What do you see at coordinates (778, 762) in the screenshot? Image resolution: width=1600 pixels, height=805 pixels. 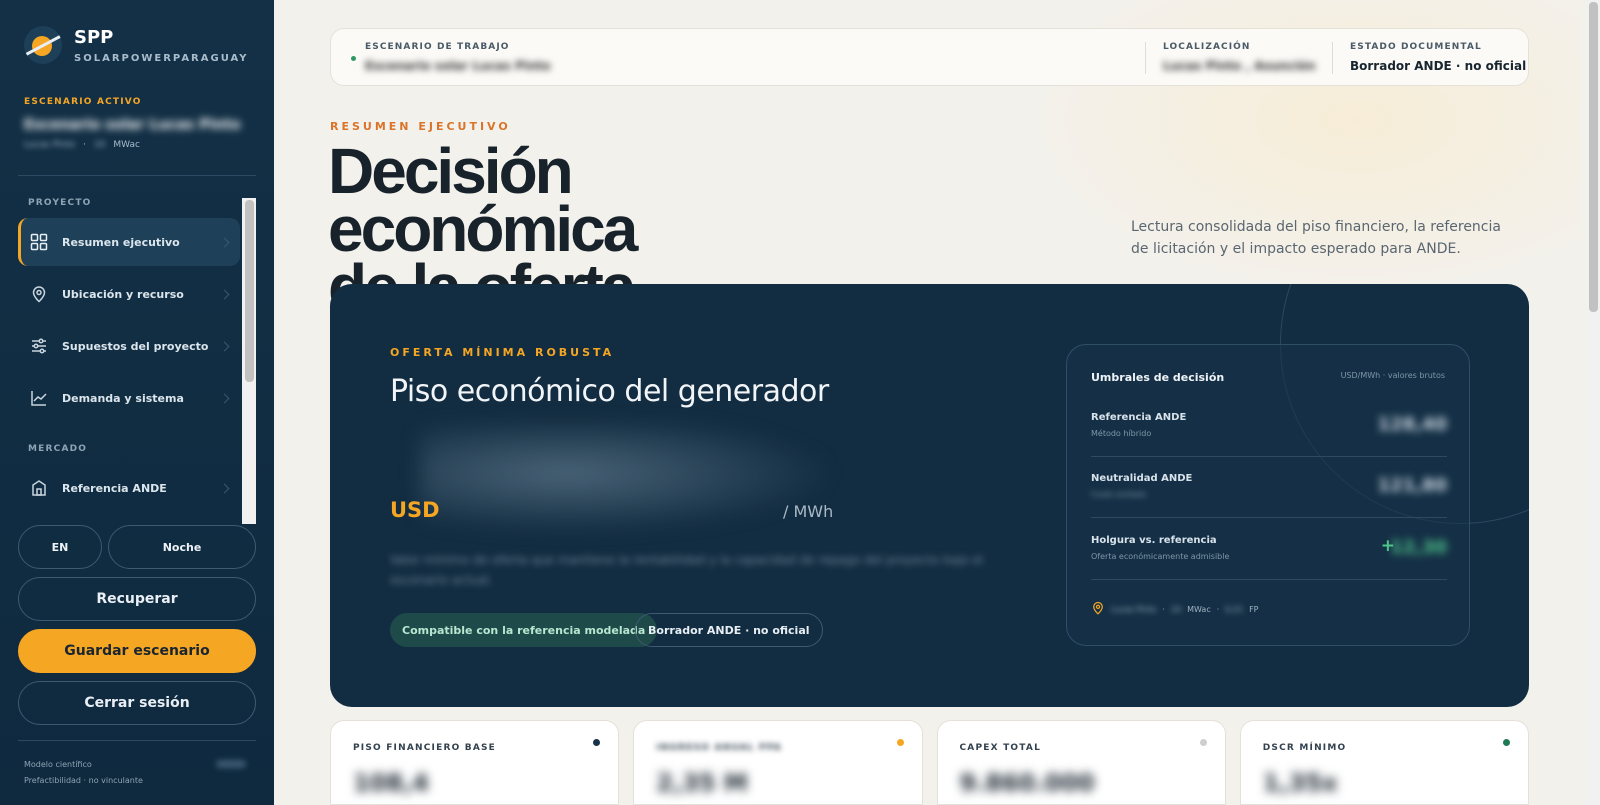 I see `kpi-card: INGRESO ANUAL PPA 2,35 M` at bounding box center [778, 762].